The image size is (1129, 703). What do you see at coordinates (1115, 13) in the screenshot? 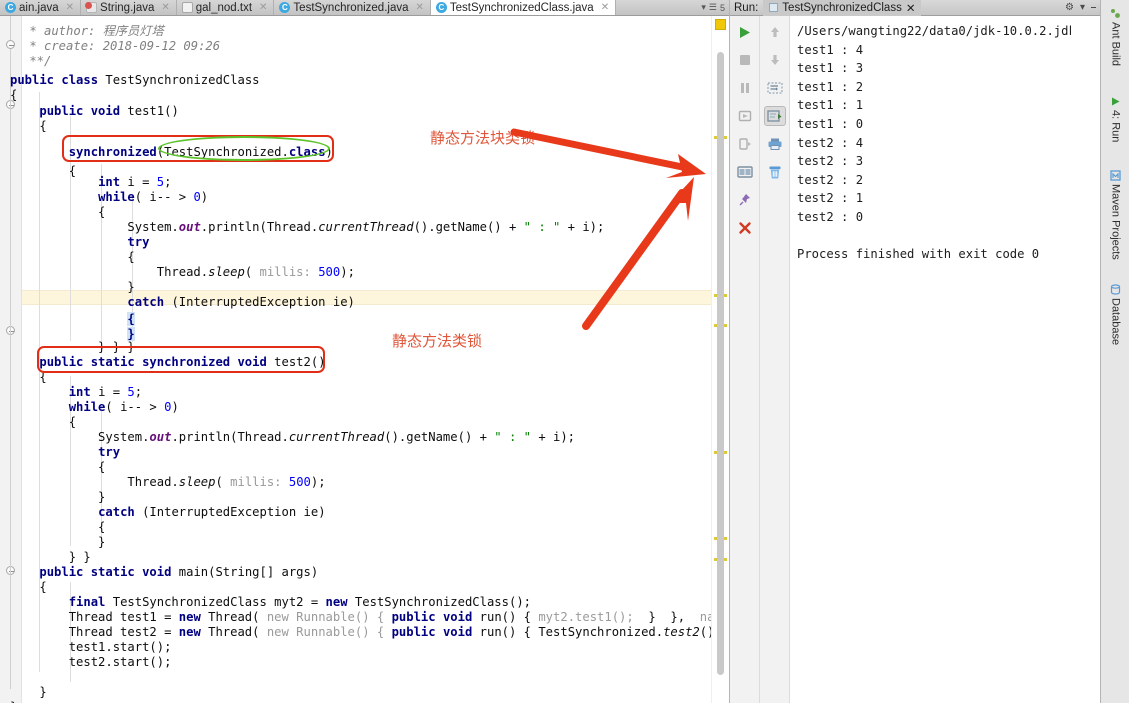
I see `ant-icon` at bounding box center [1115, 13].